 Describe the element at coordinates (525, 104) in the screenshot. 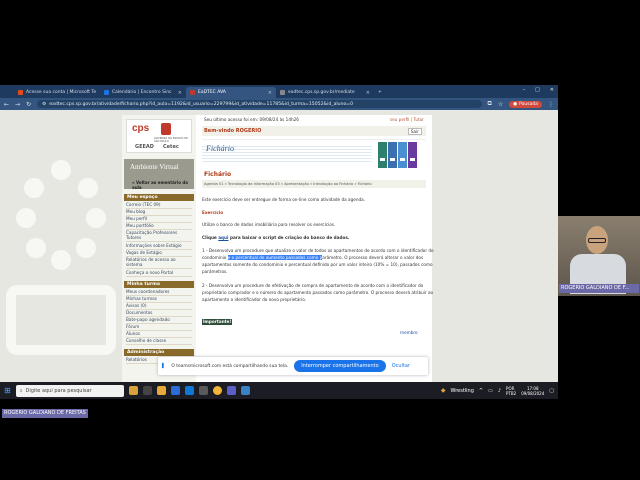

I see `profile-paused-button: ● Pausada` at that location.